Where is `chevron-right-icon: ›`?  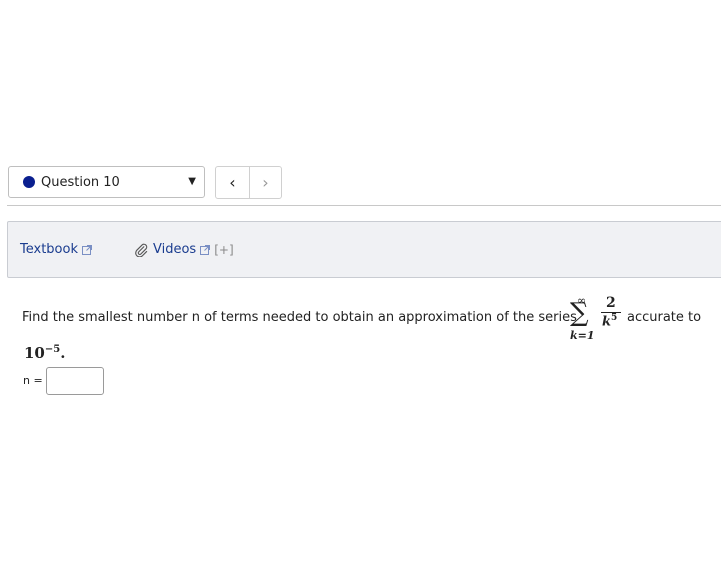
chevron-right-icon: › is located at coordinates (265, 182).